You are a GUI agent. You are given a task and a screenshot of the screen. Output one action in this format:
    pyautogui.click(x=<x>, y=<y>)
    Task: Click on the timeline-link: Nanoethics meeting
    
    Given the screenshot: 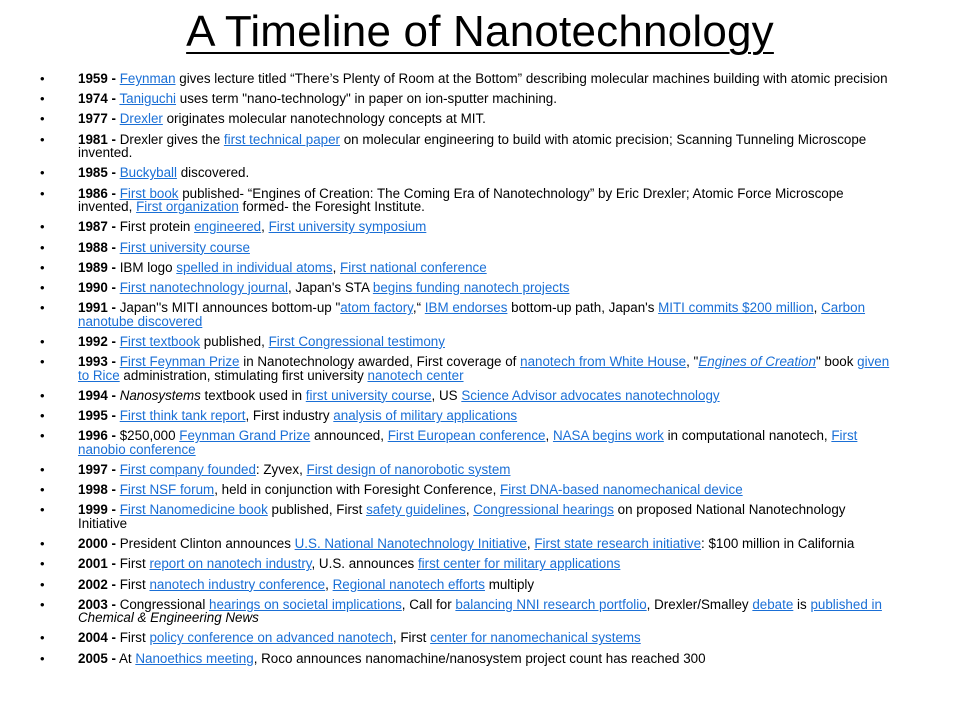 What is the action you would take?
    pyautogui.click(x=194, y=658)
    